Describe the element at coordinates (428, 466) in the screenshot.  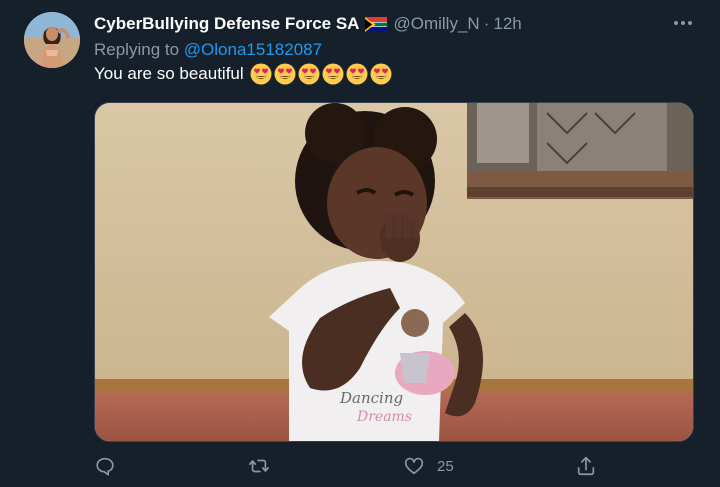
I see `like-button: 25` at that location.